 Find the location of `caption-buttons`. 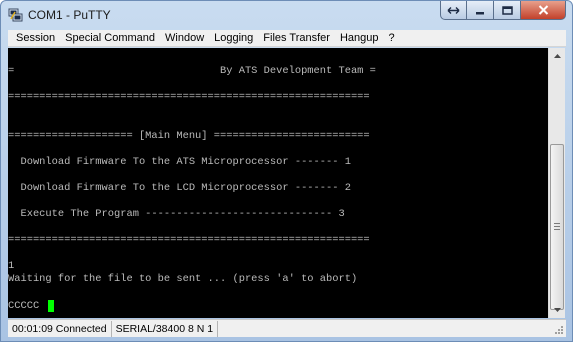

caption-buttons is located at coordinates (503, 11).